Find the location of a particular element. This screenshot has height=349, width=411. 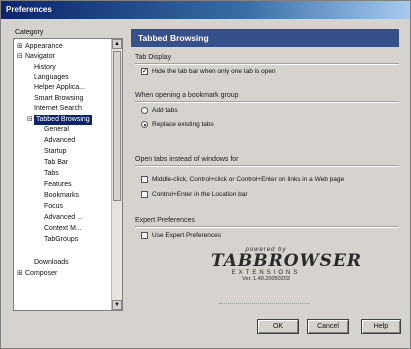

use-expert-label: Use Expert Preferences is located at coordinates (187, 235).